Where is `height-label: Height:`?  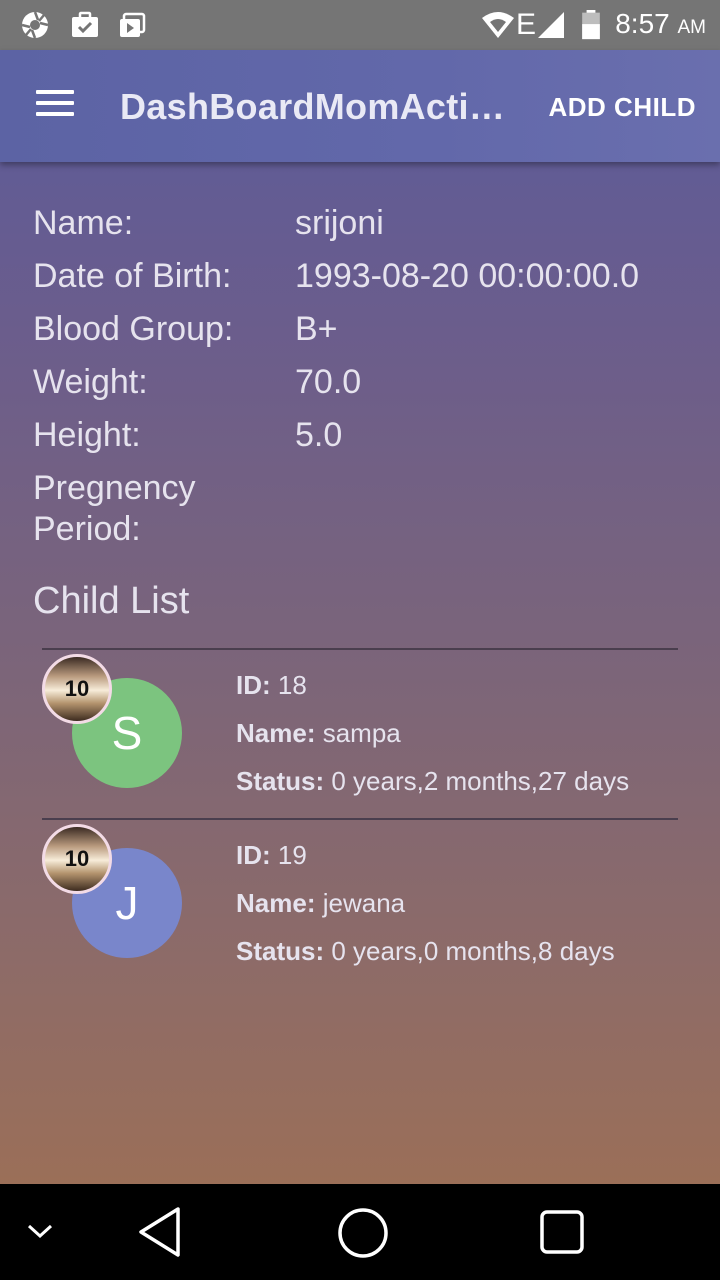
height-label: Height: is located at coordinates (87, 435).